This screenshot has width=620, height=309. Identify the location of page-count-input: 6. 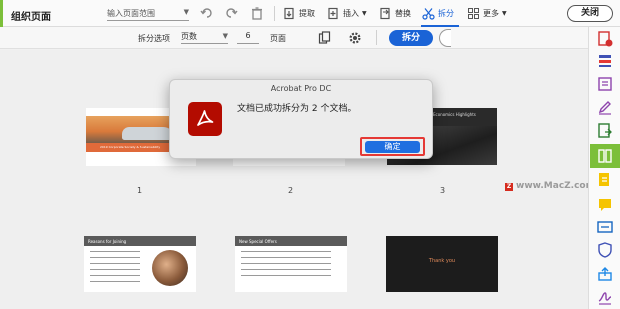
(248, 37).